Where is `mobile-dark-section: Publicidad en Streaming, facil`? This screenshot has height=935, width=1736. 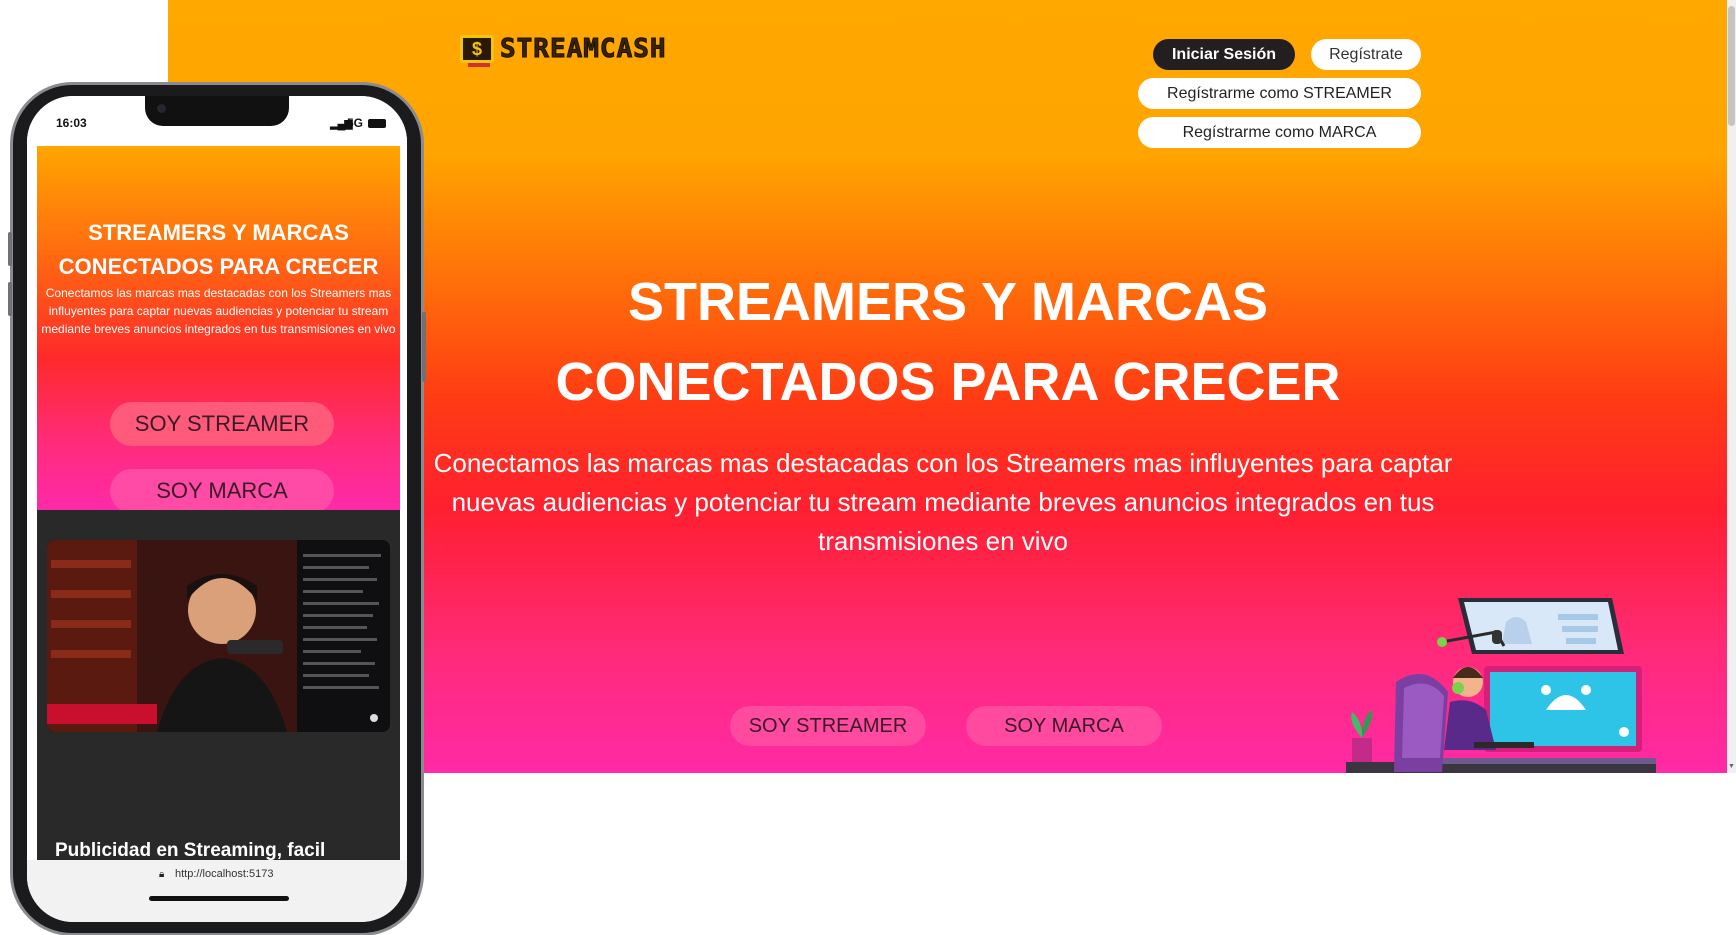 mobile-dark-section: Publicidad en Streaming, facil is located at coordinates (218, 685).